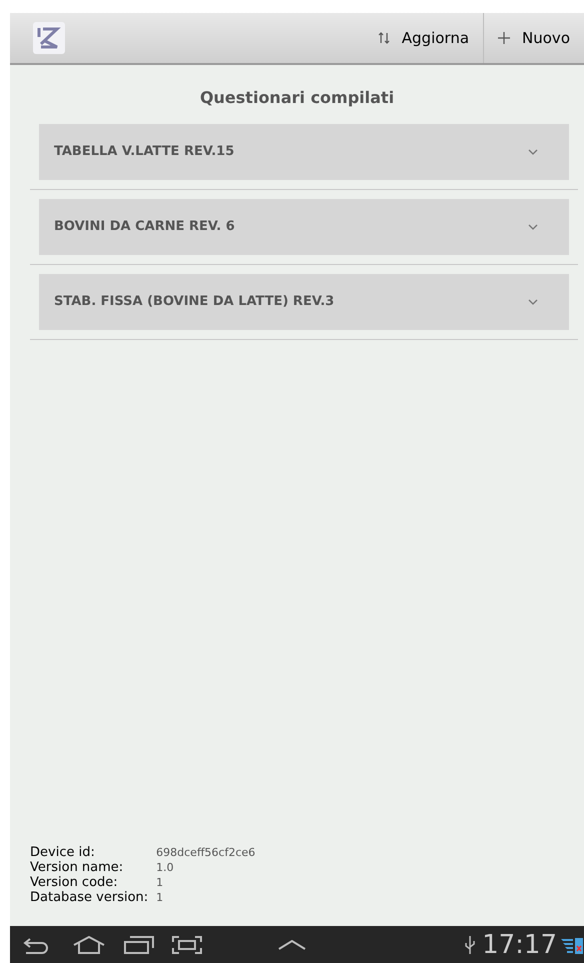  What do you see at coordinates (74, 882) in the screenshot?
I see `info-label: Version code:` at bounding box center [74, 882].